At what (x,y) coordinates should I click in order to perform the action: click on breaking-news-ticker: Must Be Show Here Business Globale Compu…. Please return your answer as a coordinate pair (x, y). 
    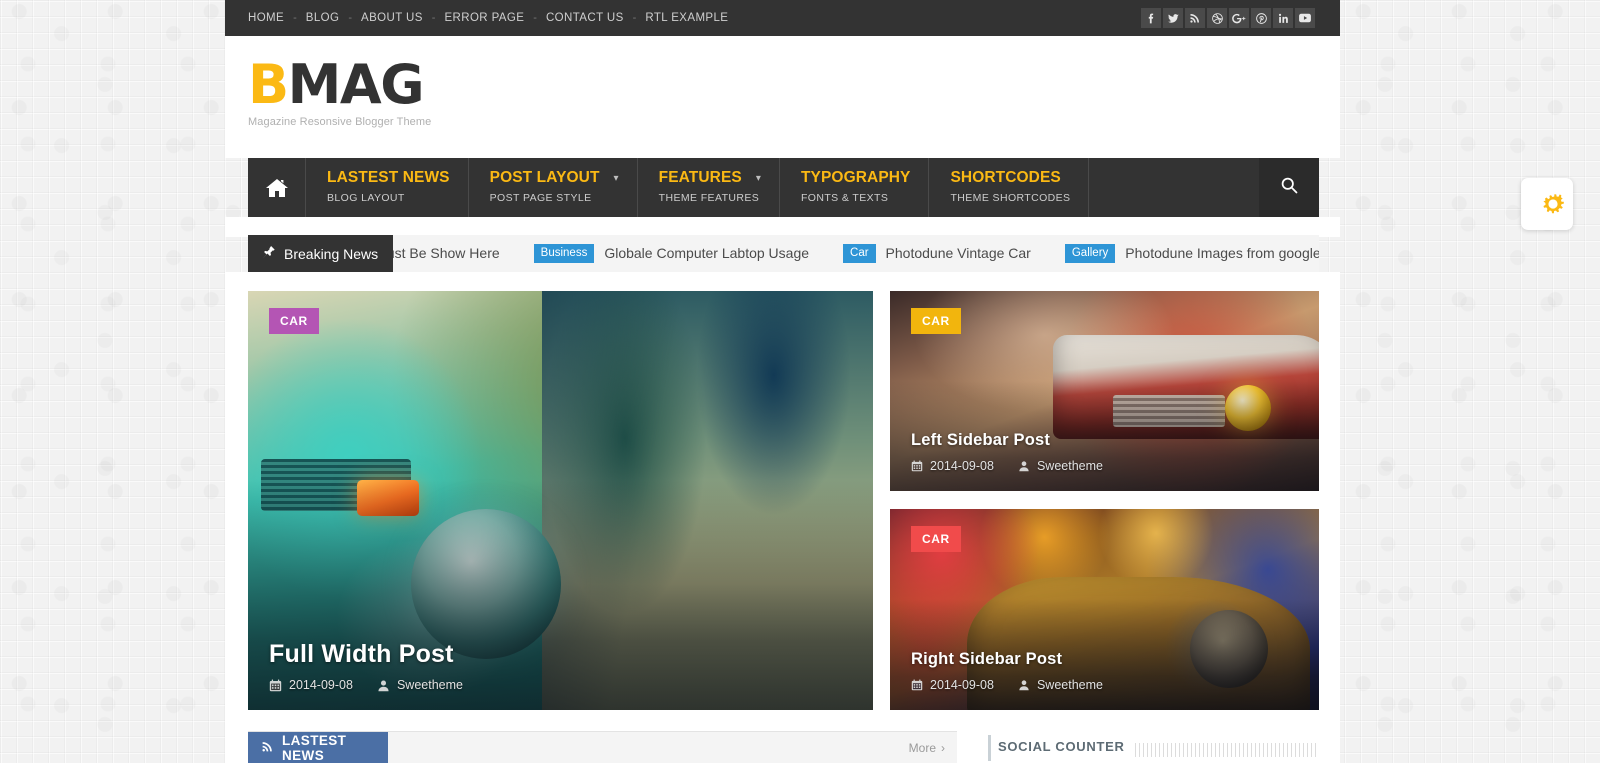
    Looking at the image, I should click on (847, 253).